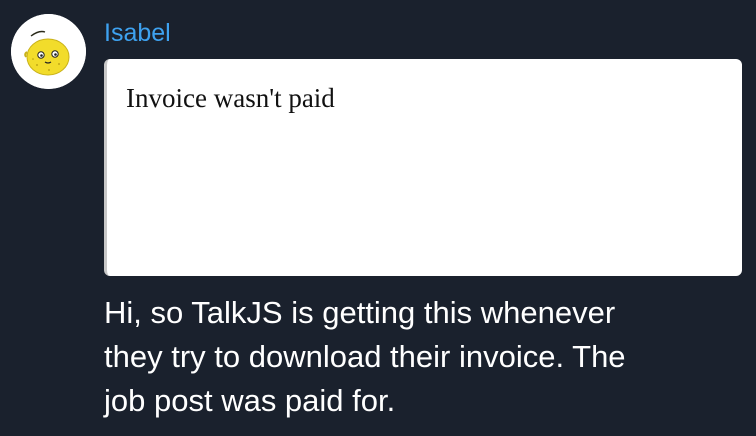 Image resolution: width=756 pixels, height=436 pixels. What do you see at coordinates (250, 400) in the screenshot?
I see `message-line: job post was paid for.` at bounding box center [250, 400].